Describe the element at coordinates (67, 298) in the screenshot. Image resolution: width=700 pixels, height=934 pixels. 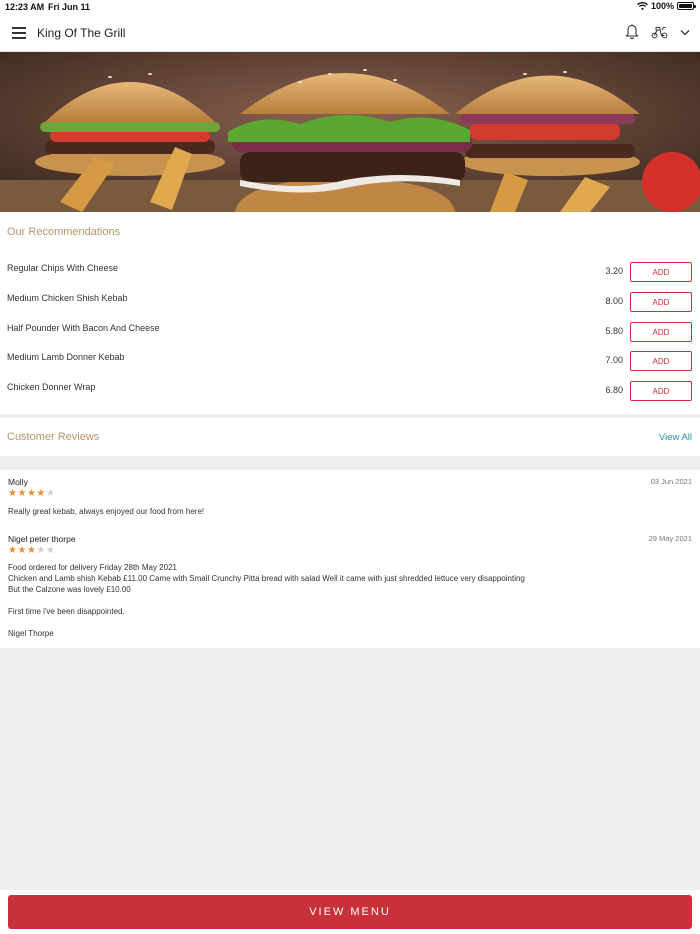
I see `item-name: Medium Chicken Shish Kebab` at that location.